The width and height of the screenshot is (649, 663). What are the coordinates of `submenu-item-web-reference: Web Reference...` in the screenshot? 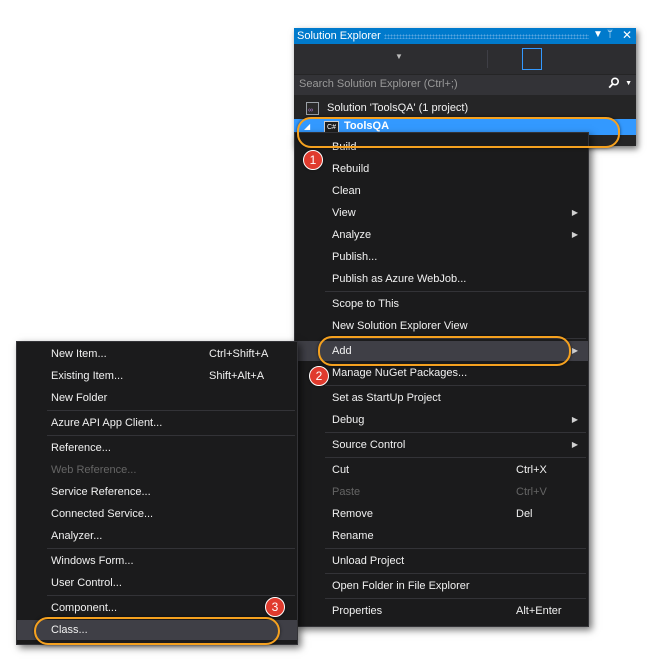 It's located at (157, 470).